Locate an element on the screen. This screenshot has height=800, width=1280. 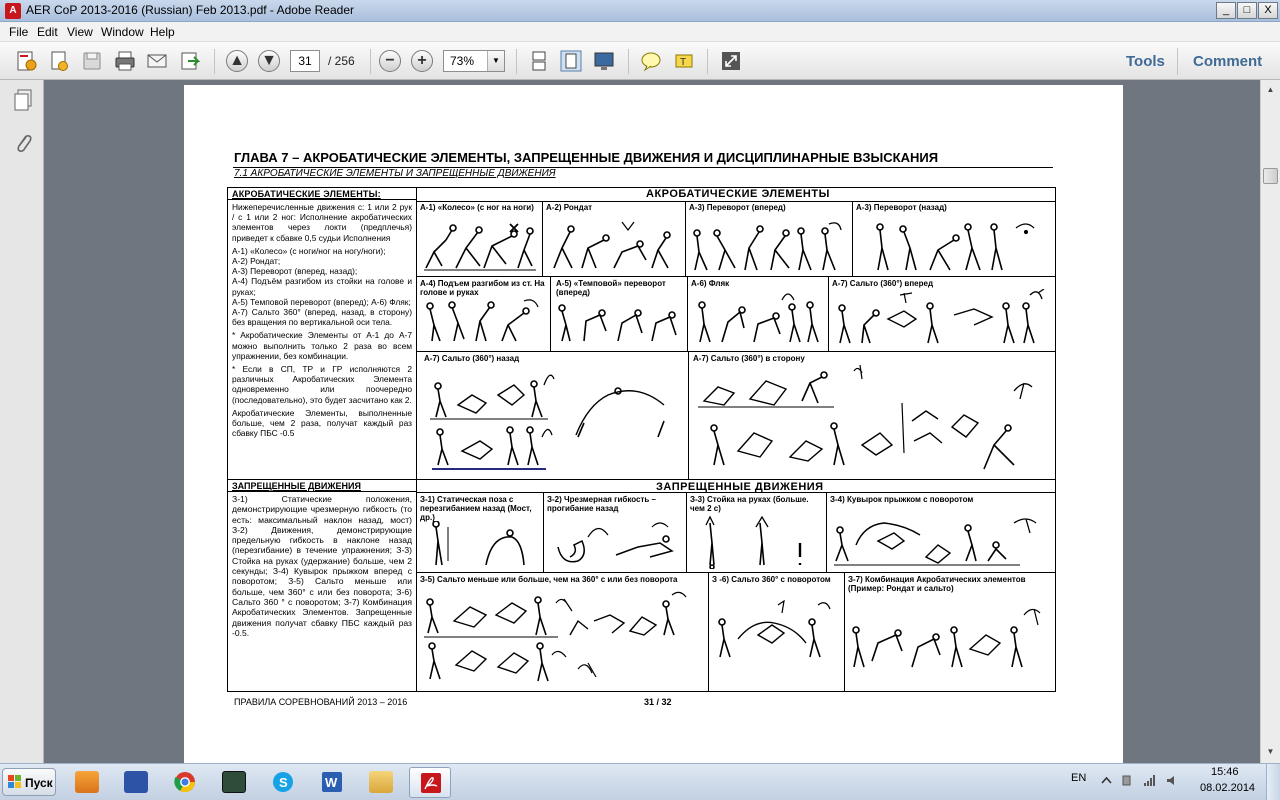
archive-app-icon is located at coordinates (87, 782).